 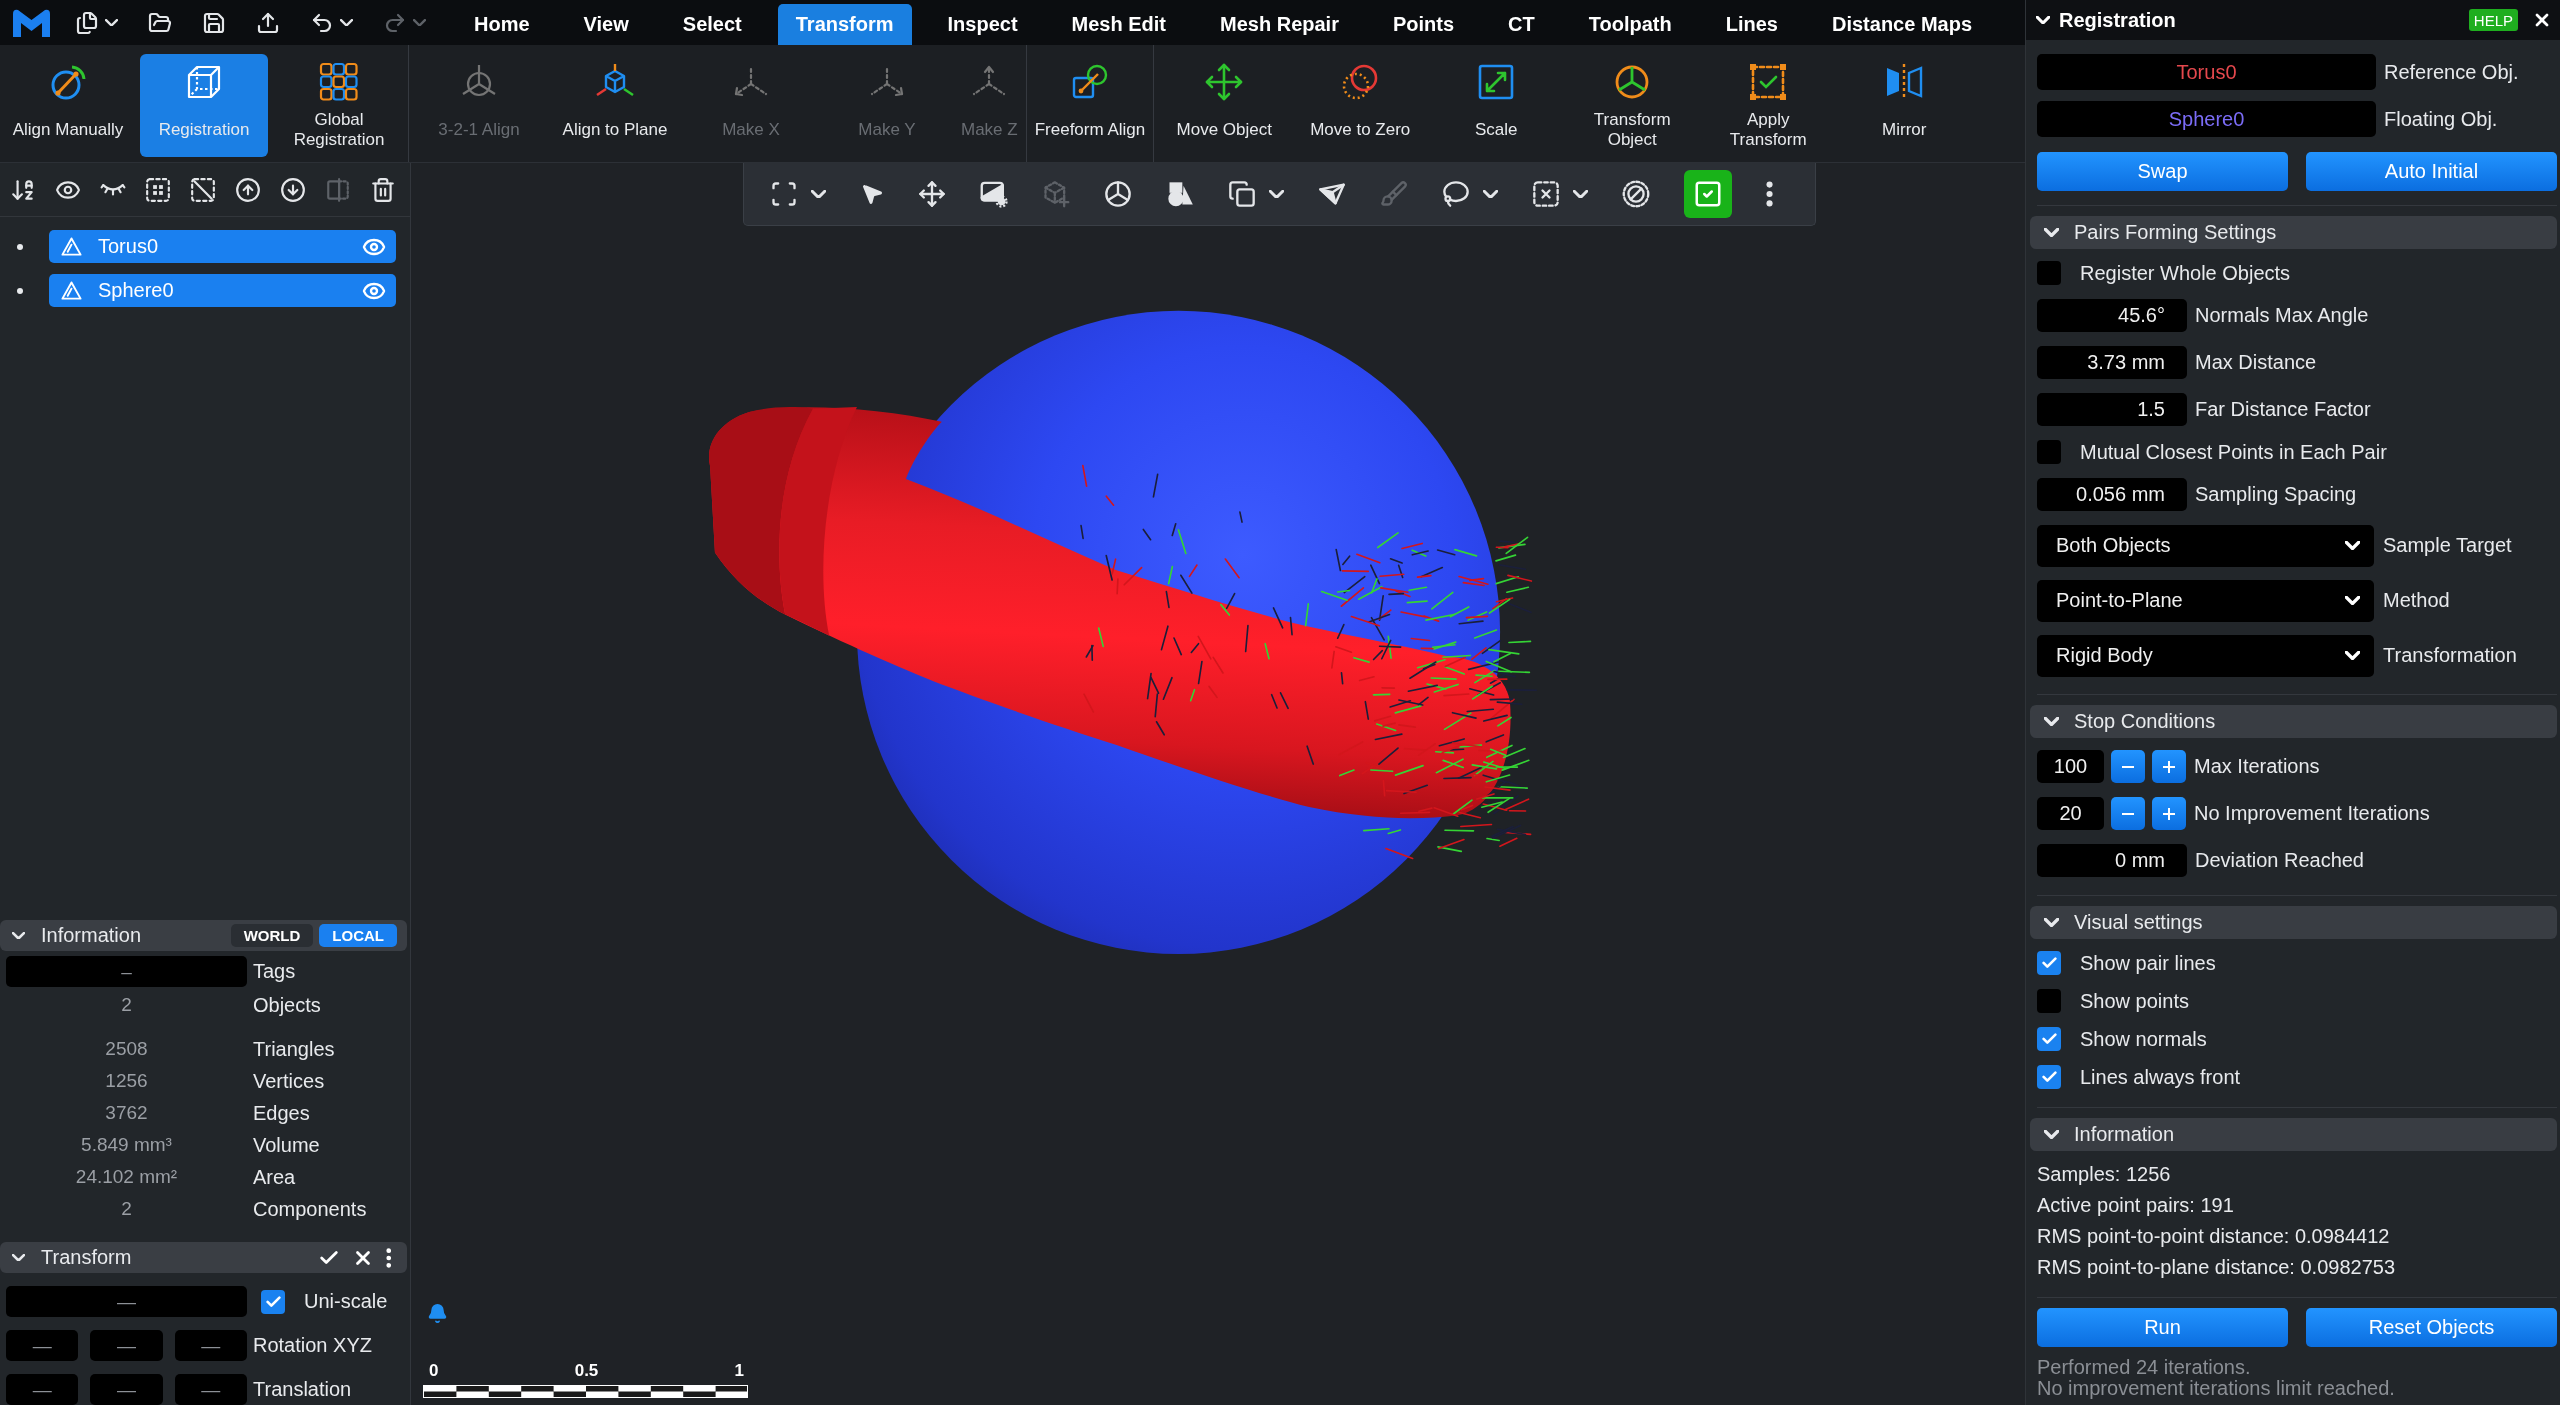 What do you see at coordinates (2206, 72) in the screenshot?
I see `object-field: Torus0` at bounding box center [2206, 72].